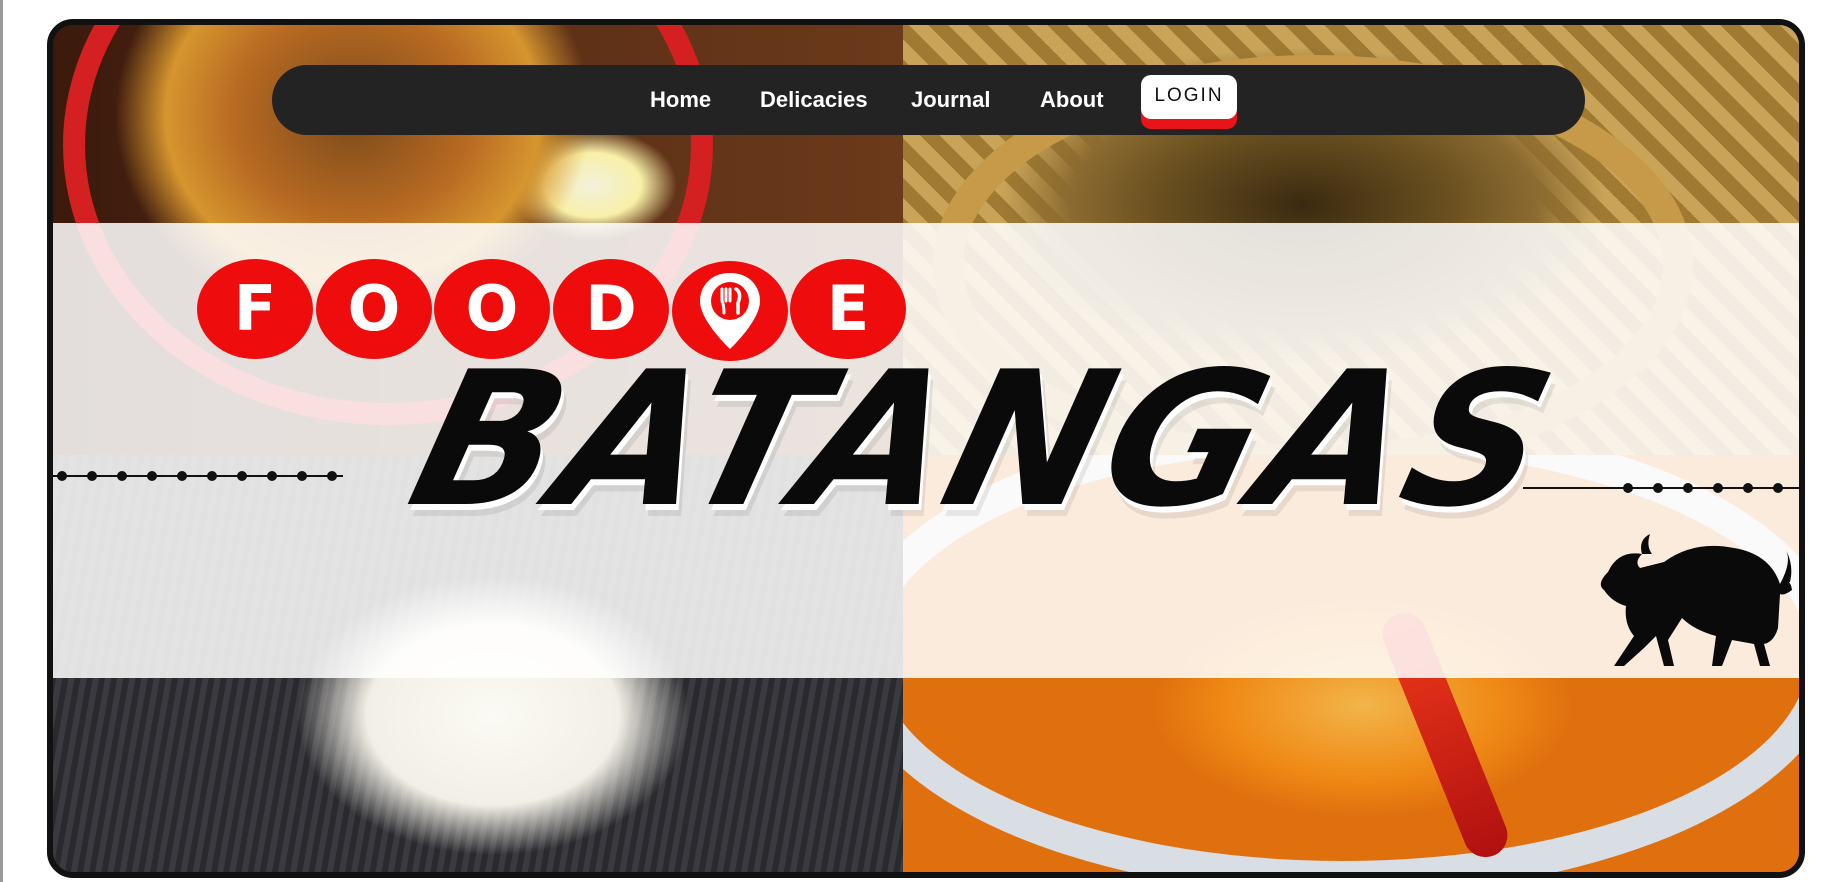 This screenshot has width=1848, height=882. What do you see at coordinates (1696, 600) in the screenshot?
I see `bull-icon` at bounding box center [1696, 600].